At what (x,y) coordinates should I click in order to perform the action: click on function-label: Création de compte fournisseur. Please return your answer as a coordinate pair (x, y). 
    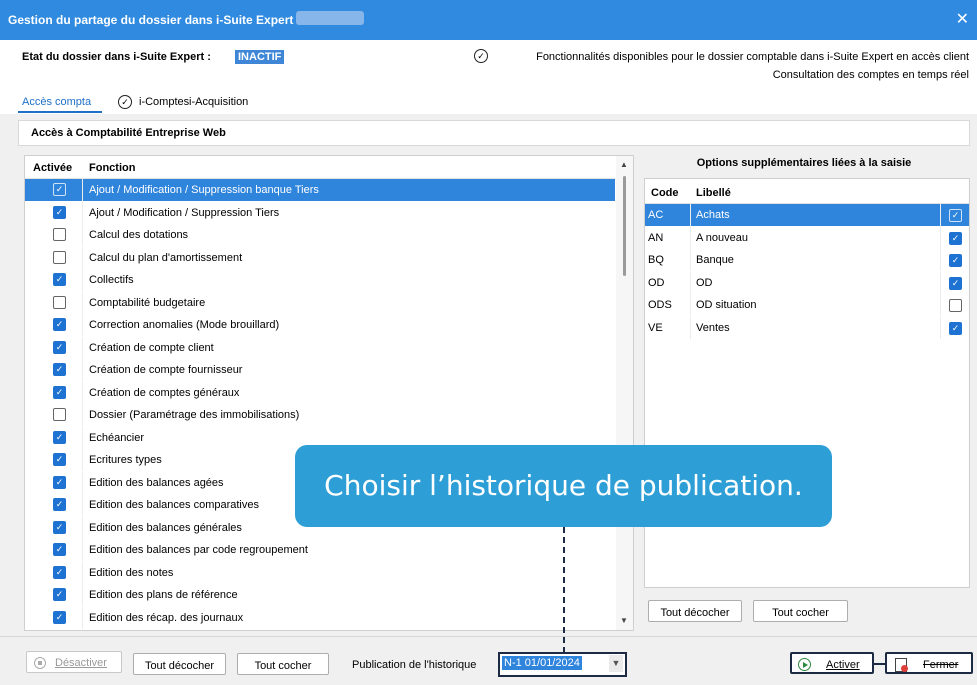
    Looking at the image, I should click on (166, 370).